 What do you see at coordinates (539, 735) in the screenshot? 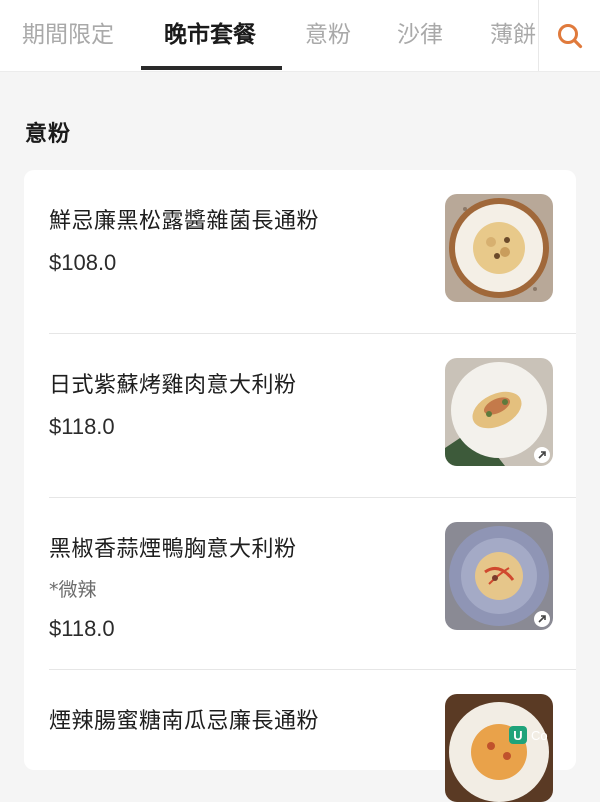
I see `watermark-text: Co` at bounding box center [539, 735].